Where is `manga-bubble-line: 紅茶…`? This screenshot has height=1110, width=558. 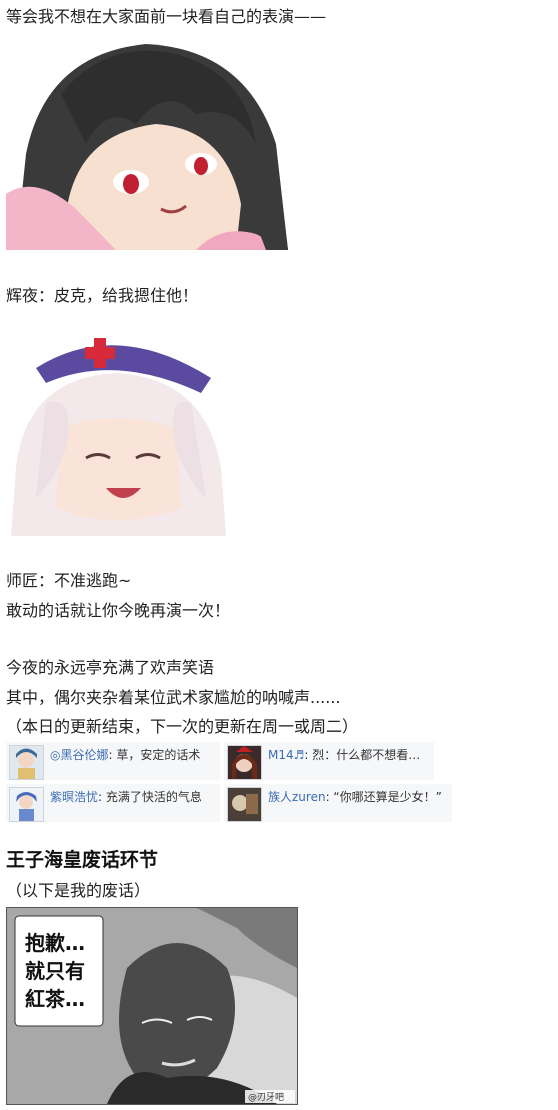
manga-bubble-line: 紅茶… is located at coordinates (55, 999).